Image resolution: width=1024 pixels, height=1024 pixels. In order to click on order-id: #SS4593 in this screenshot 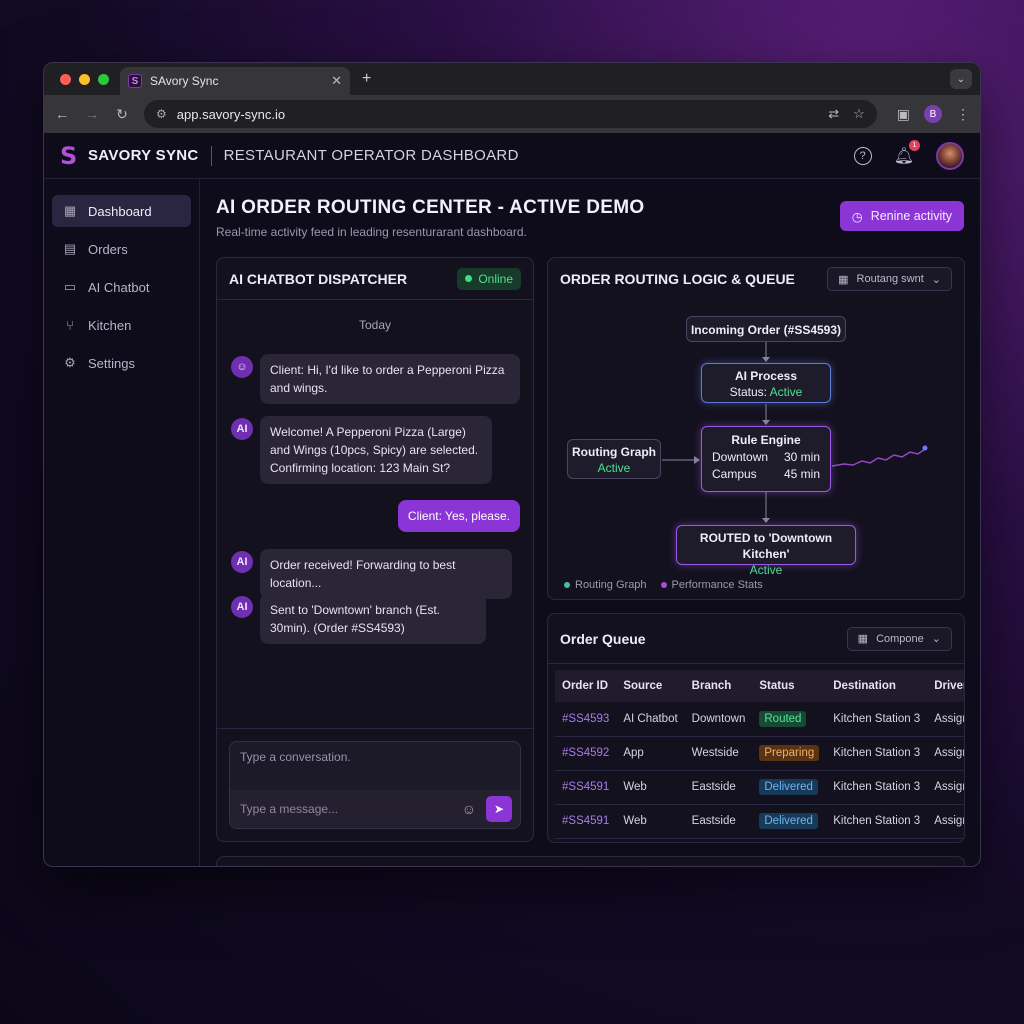, I will do `click(586, 719)`.